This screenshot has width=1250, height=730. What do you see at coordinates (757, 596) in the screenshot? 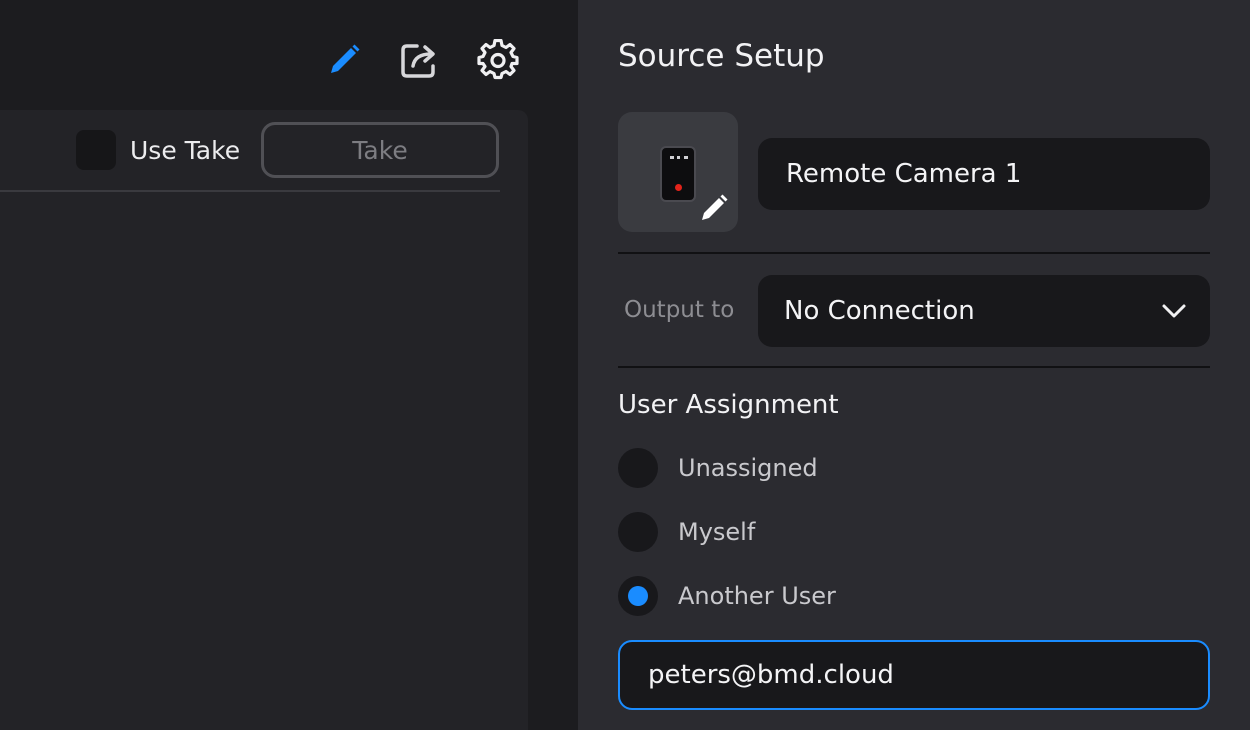
I see `radio-label: Another User` at bounding box center [757, 596].